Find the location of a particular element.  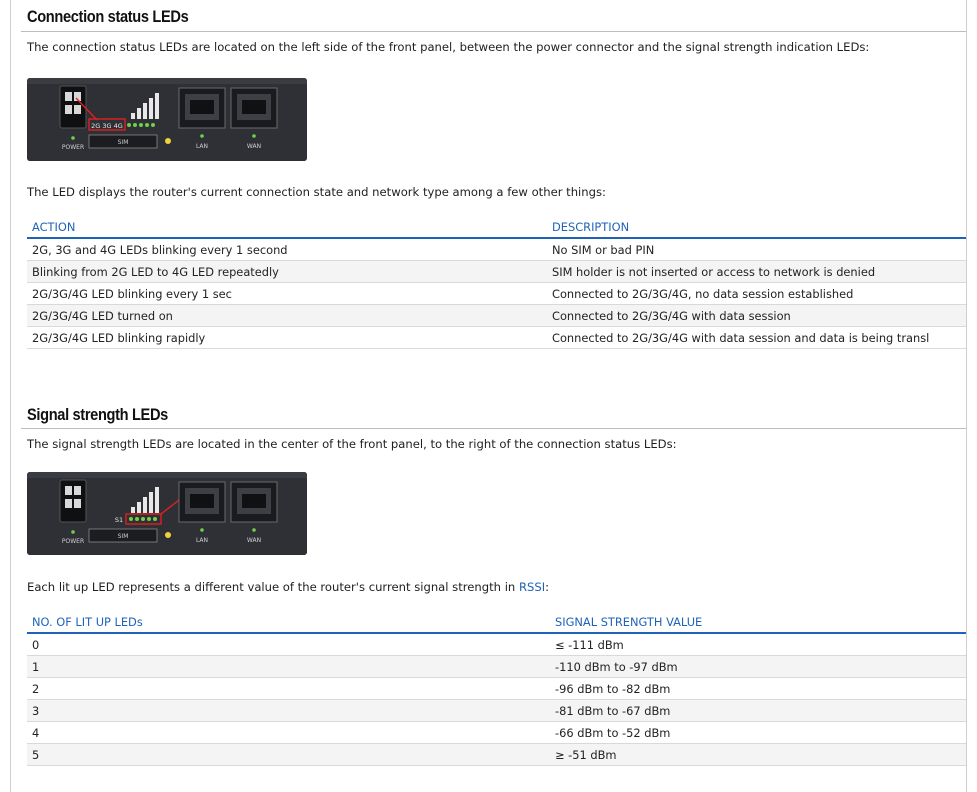

table-row: 2 -96 dBm to -82 dBm is located at coordinates (496, 688).